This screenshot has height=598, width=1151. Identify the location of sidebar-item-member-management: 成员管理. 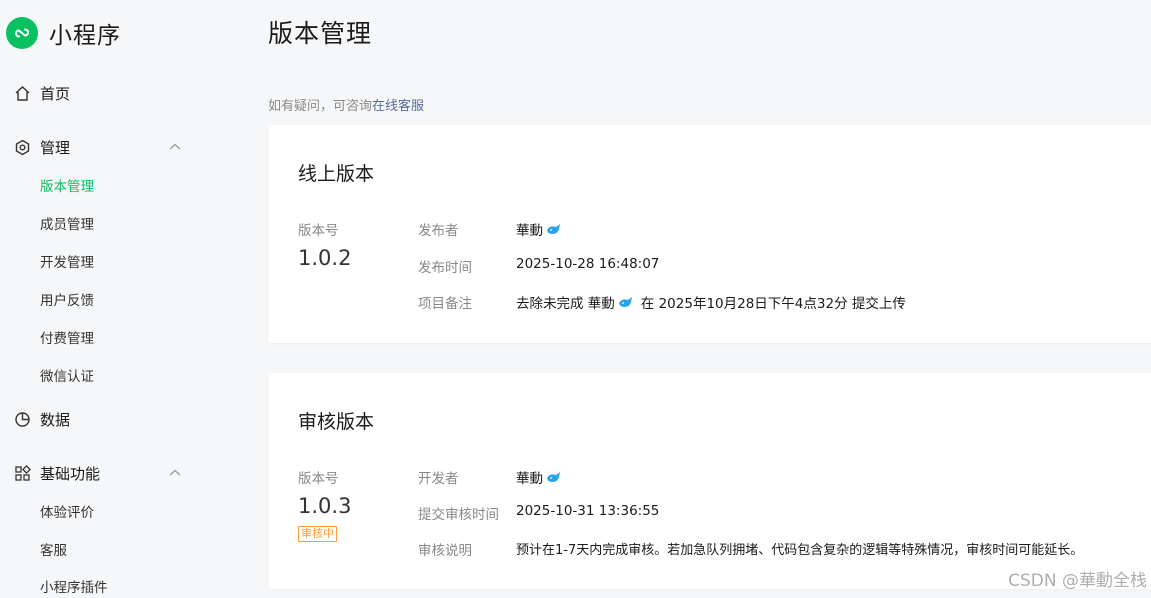
(67, 225).